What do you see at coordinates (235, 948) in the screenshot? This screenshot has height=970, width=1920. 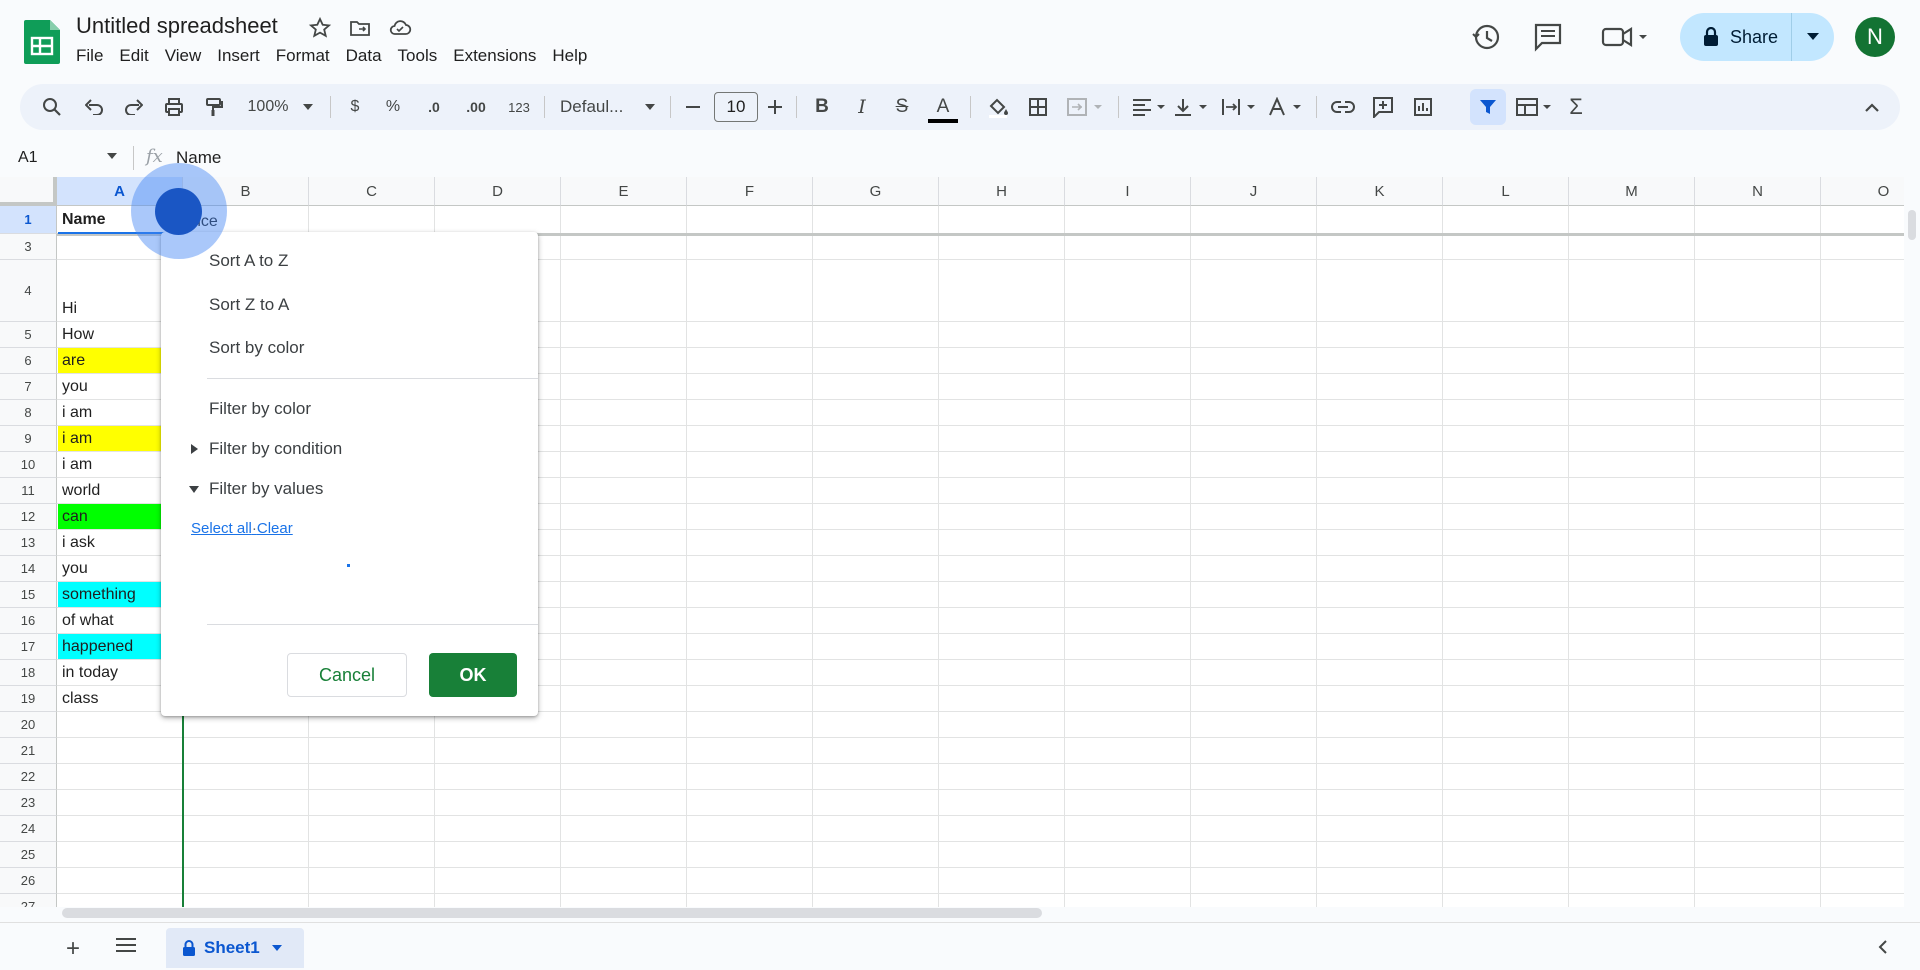 I see `sheet-tab: Sheet1` at bounding box center [235, 948].